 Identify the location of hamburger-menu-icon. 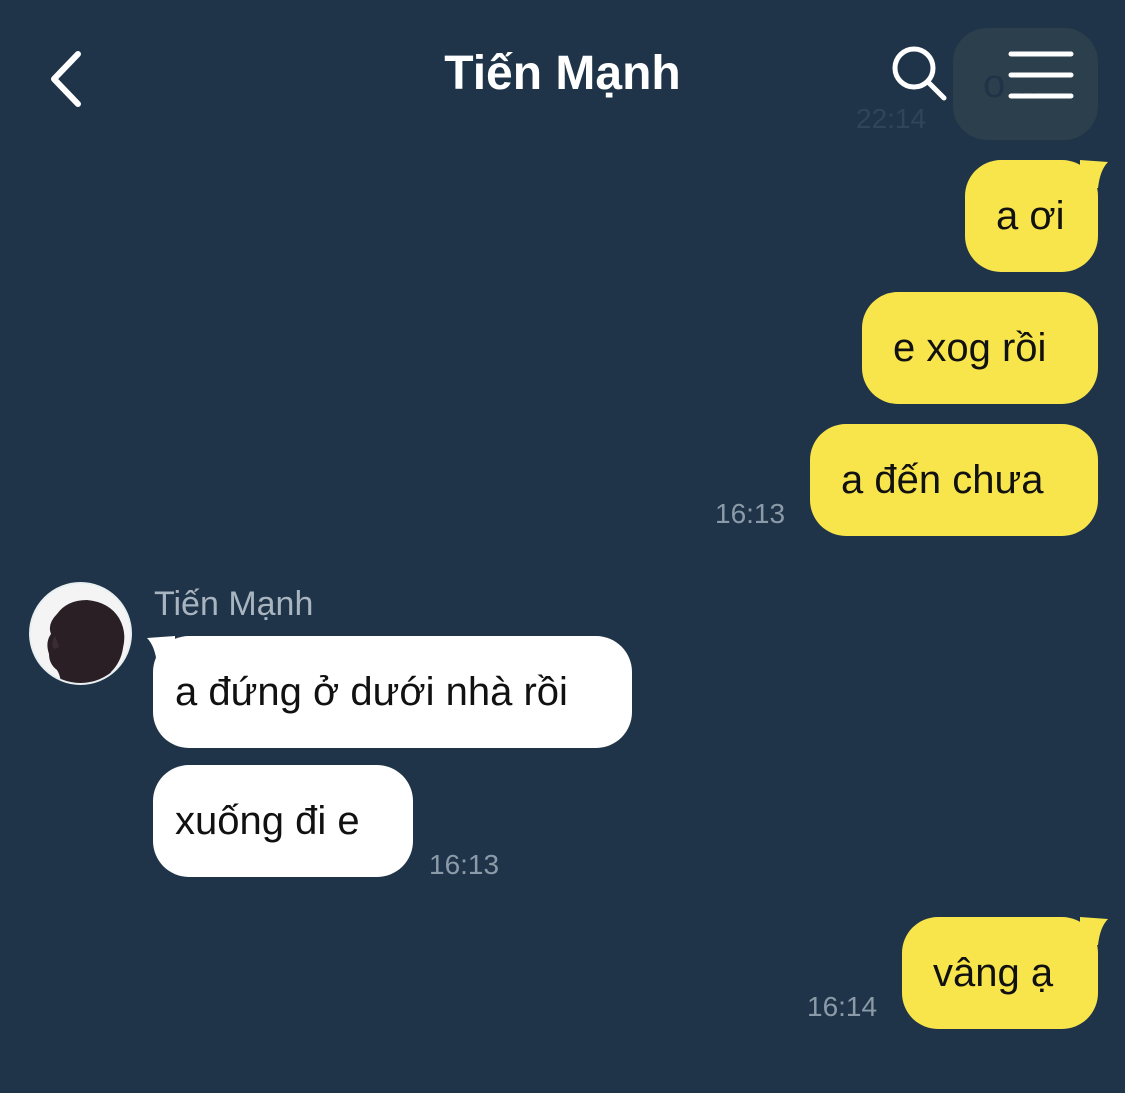
(1041, 75).